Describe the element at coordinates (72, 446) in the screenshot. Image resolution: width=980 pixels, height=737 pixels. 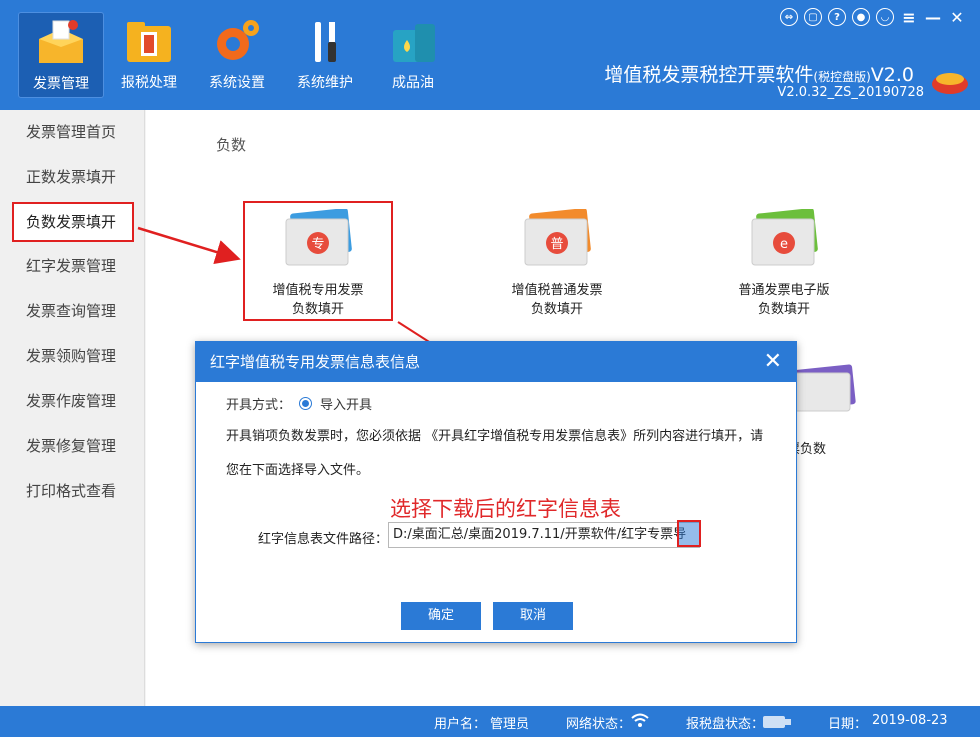
I see `sidebar-item-invoice-repair: 发票修复管理` at that location.